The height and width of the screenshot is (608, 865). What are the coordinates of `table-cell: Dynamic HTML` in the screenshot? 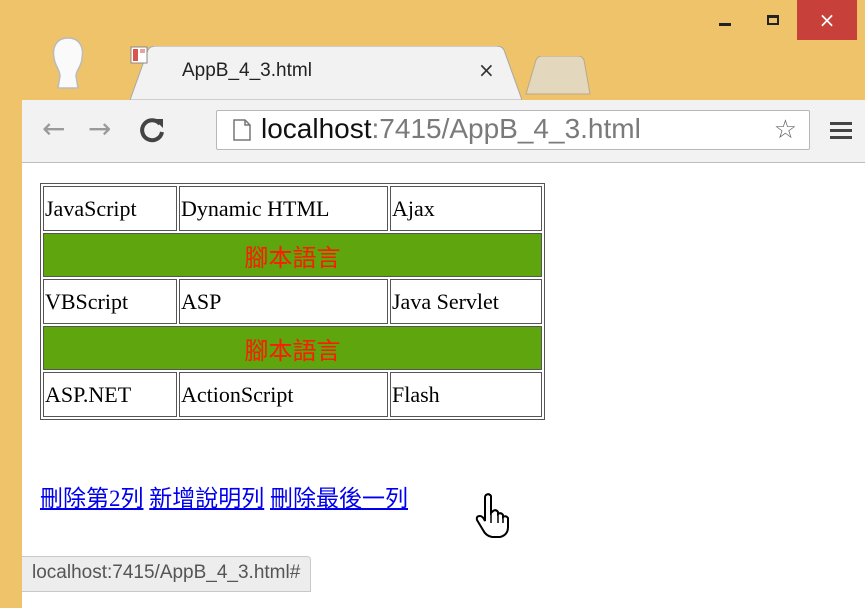 It's located at (283, 208).